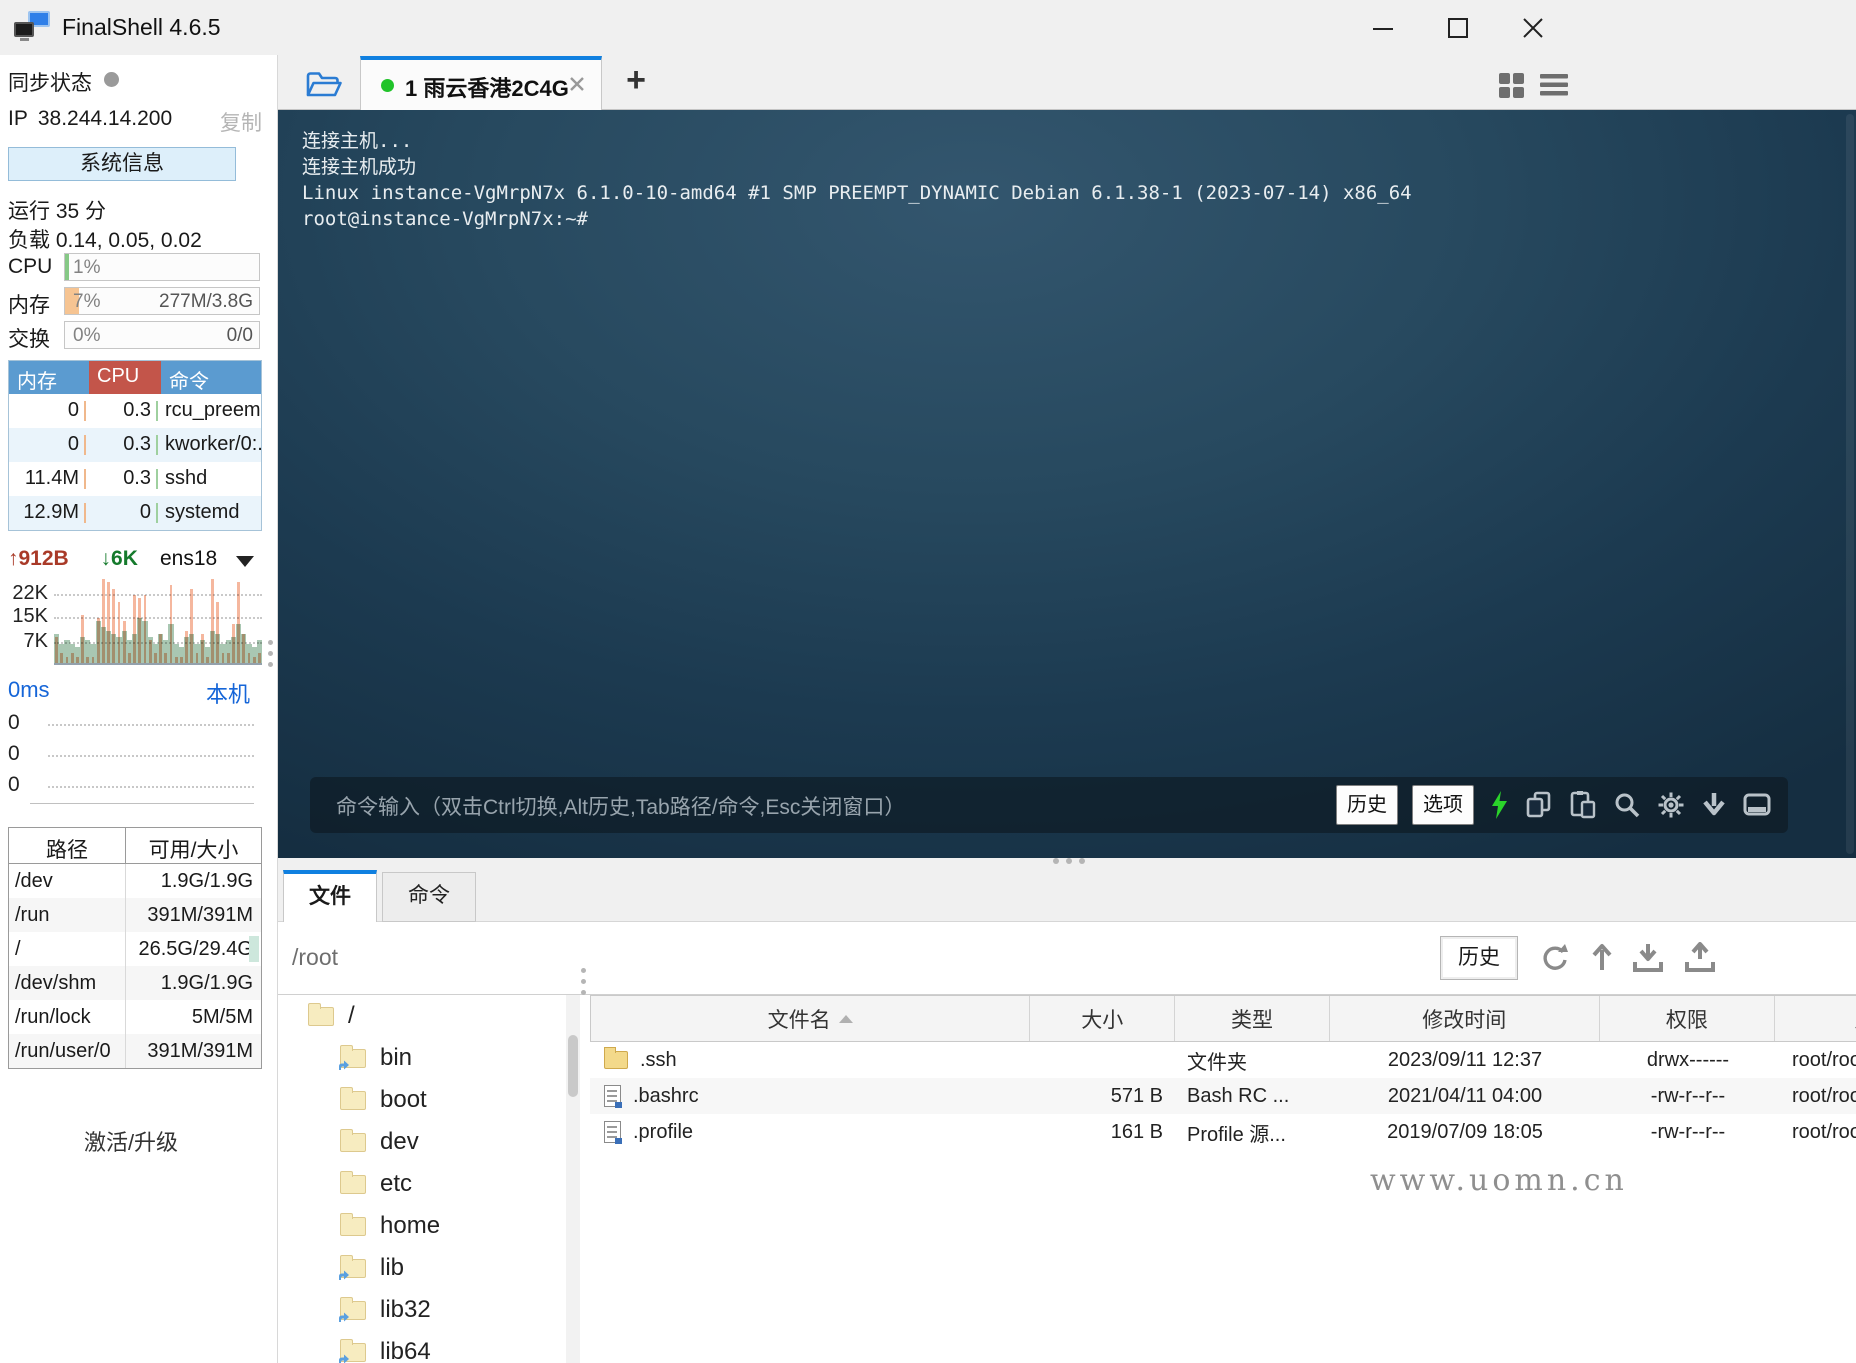 The image size is (1856, 1363). What do you see at coordinates (135, 1051) in the screenshot?
I see `disk-row: /run/user/0 391M/391M` at bounding box center [135, 1051].